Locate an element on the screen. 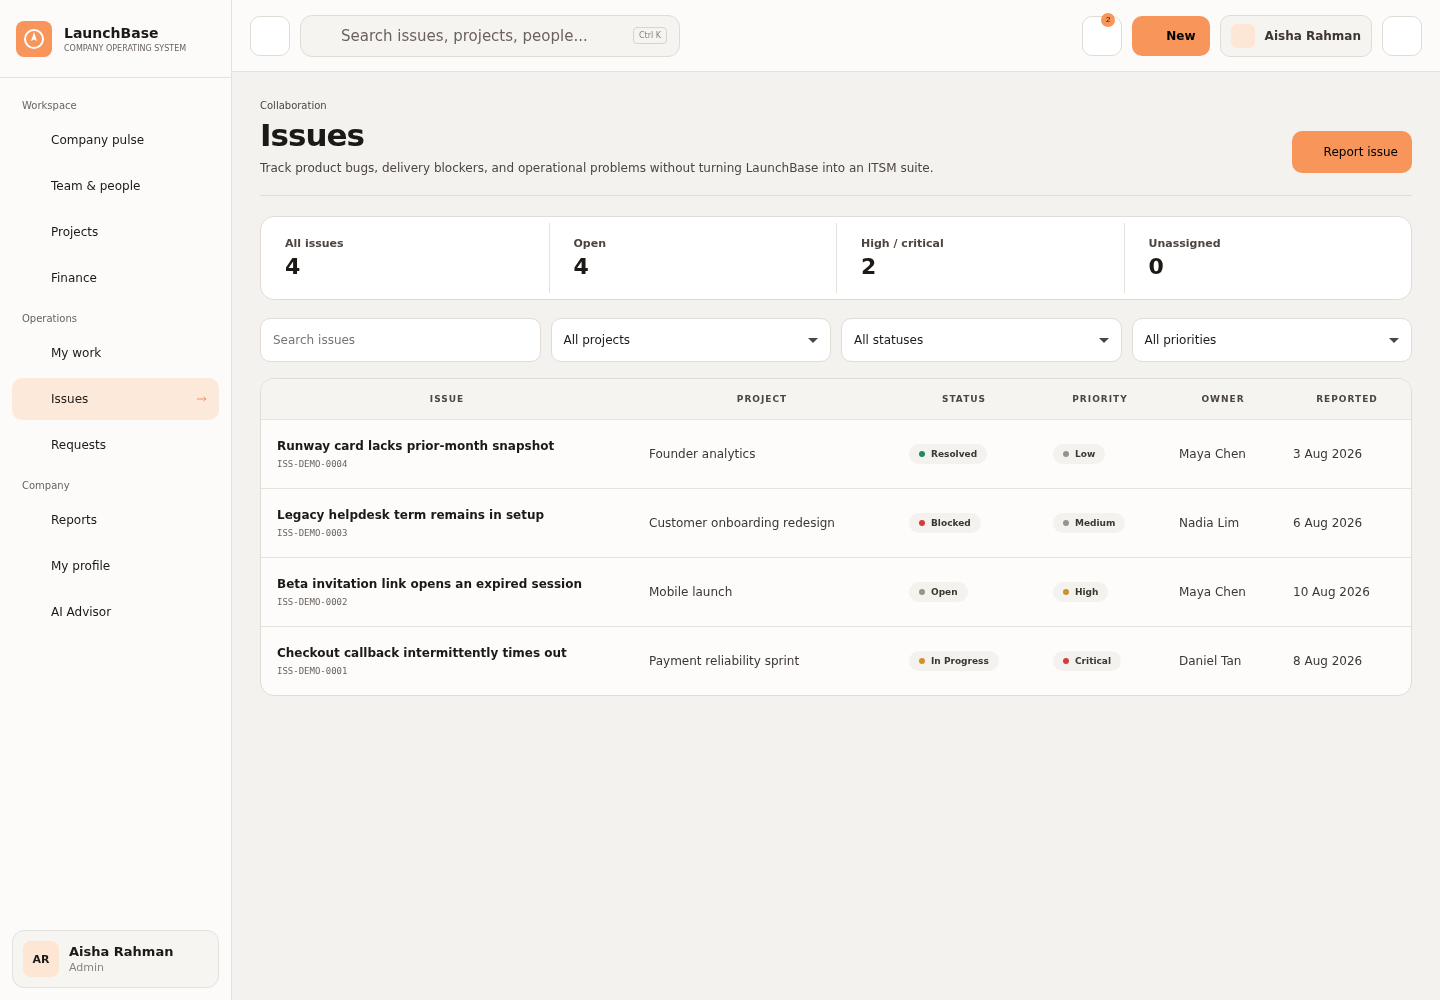 The height and width of the screenshot is (1000, 1440). sidebar-item: My work is located at coordinates (115, 353).